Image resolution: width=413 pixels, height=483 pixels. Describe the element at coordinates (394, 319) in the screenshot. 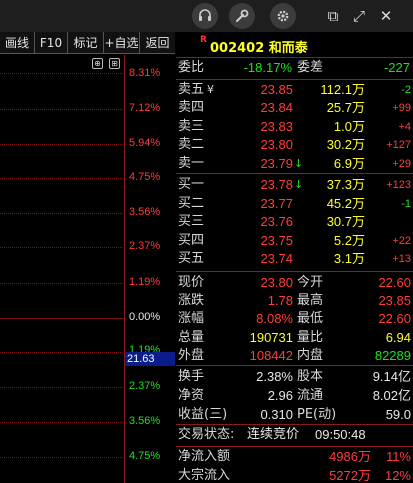

I see `quote-value: 22.60` at that location.